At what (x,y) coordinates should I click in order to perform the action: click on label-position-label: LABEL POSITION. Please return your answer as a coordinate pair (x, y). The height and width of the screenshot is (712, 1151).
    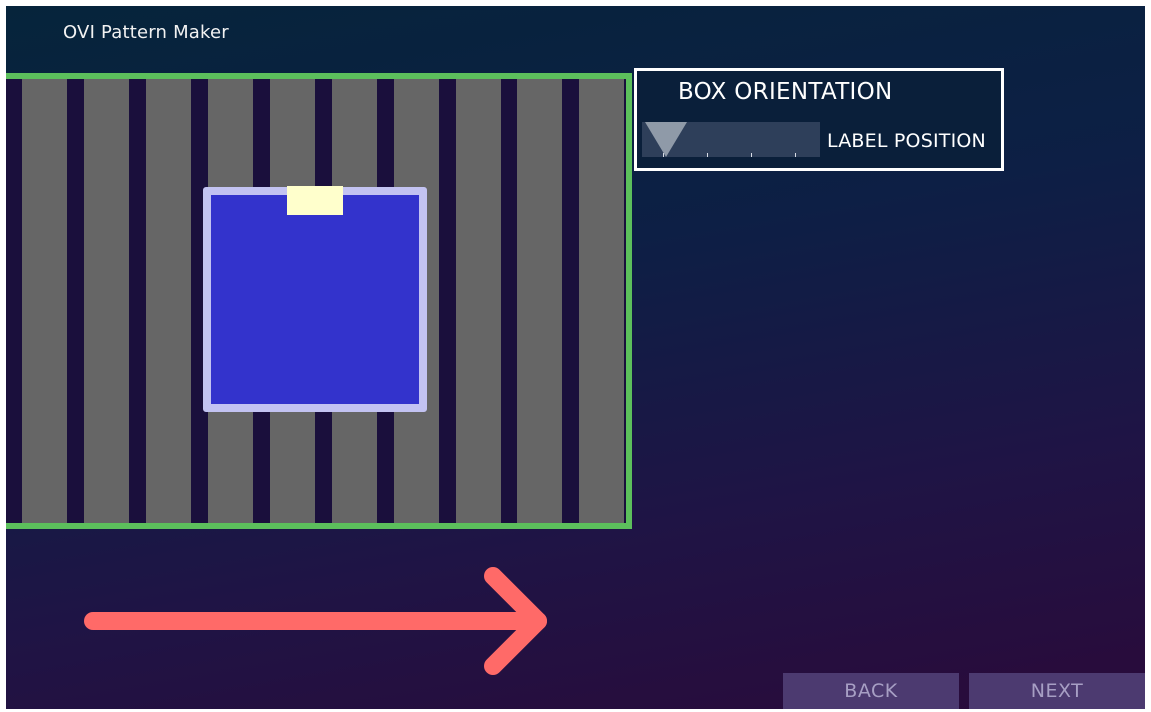
    Looking at the image, I should click on (906, 141).